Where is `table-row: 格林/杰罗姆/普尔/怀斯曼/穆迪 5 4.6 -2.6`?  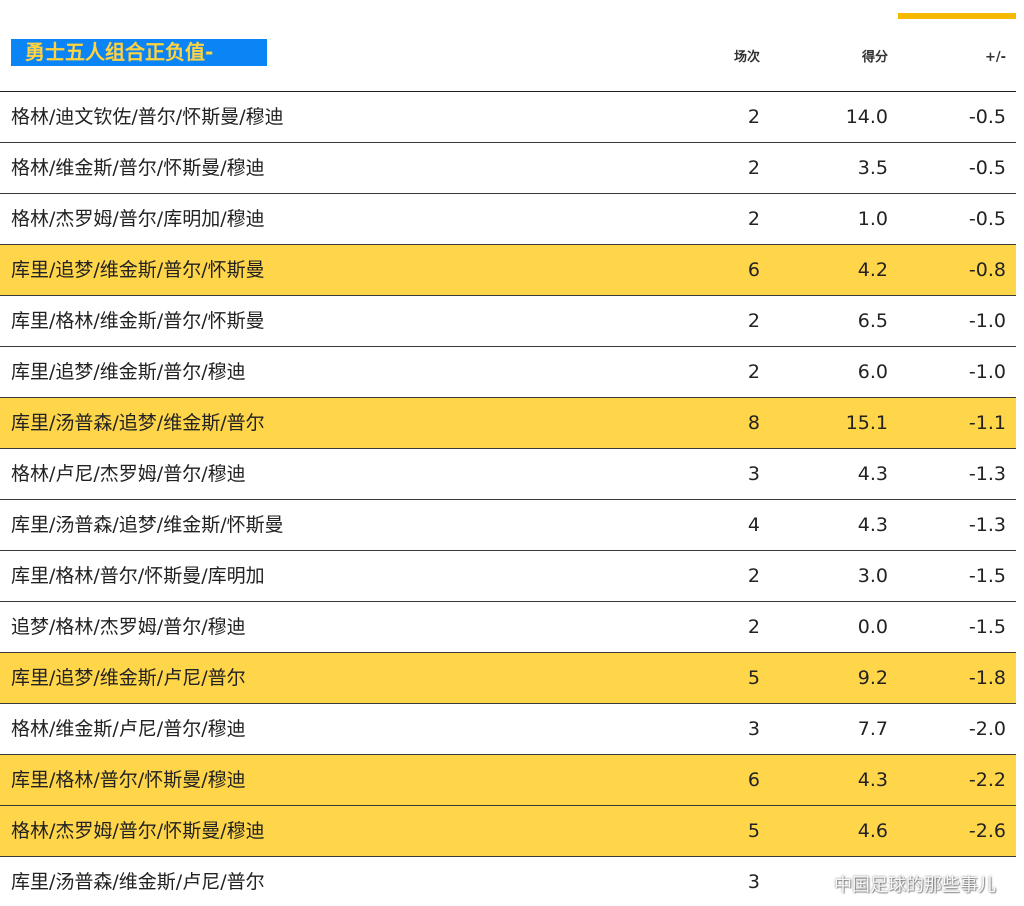 table-row: 格林/杰罗姆/普尔/怀斯曼/穆迪 5 4.6 -2.6 is located at coordinates (508, 831).